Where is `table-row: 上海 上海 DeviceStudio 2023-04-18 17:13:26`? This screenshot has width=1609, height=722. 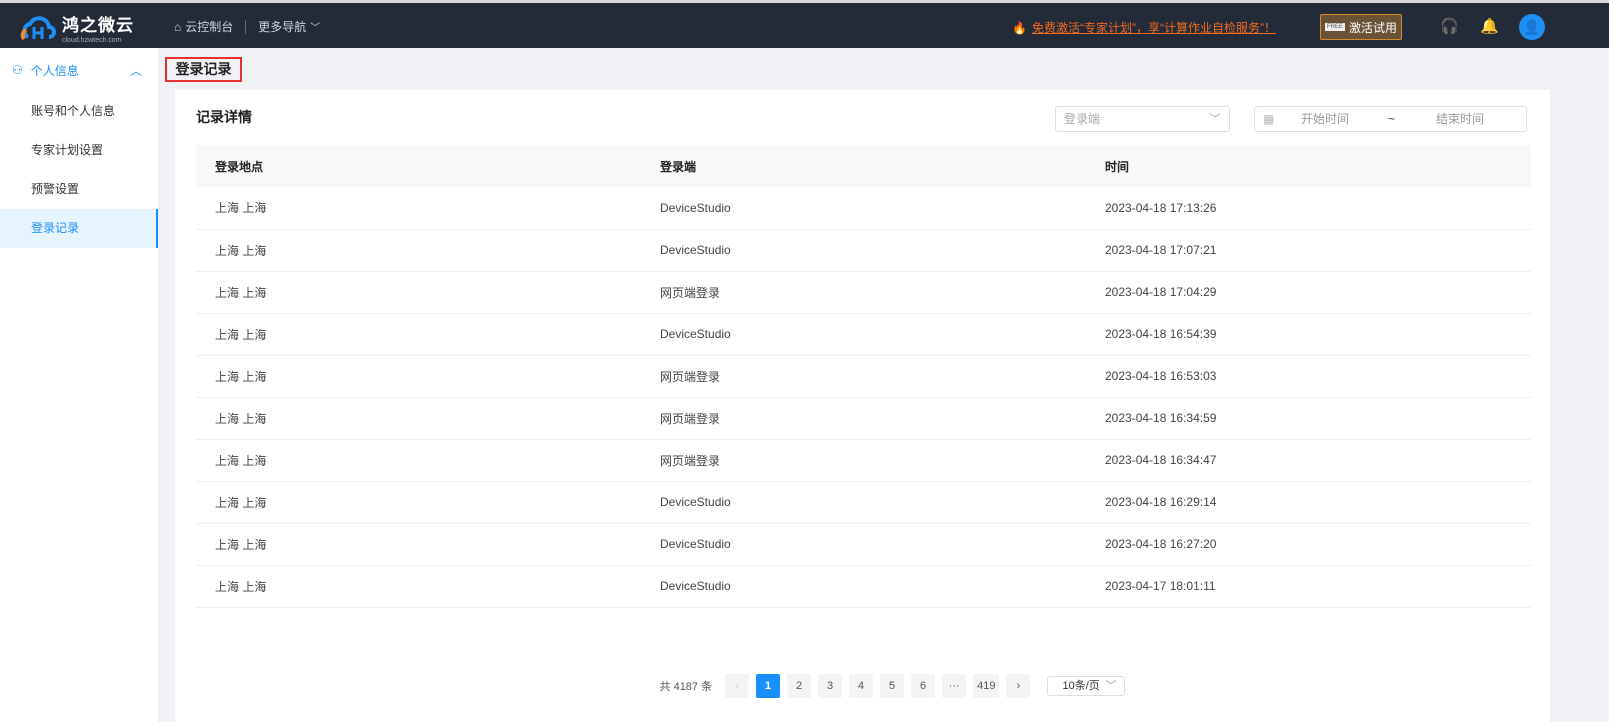 table-row: 上海 上海 DeviceStudio 2023-04-18 17:13:26 is located at coordinates (863, 208).